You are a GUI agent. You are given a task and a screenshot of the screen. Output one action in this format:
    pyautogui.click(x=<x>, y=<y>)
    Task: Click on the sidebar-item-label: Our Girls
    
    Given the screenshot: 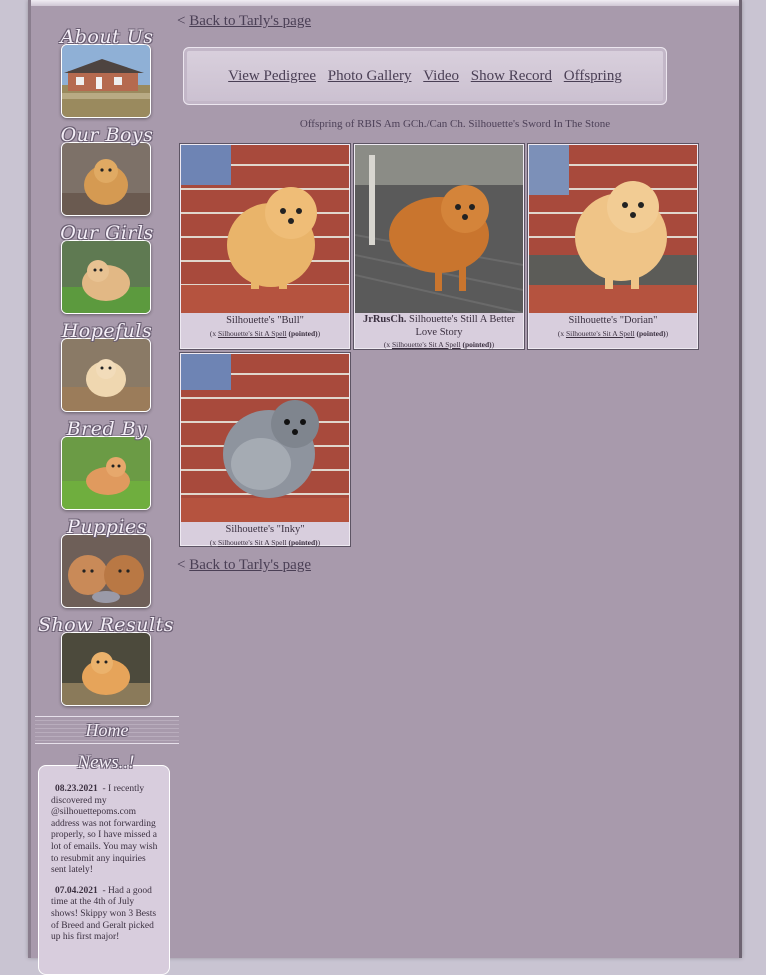 What is the action you would take?
    pyautogui.click(x=107, y=233)
    